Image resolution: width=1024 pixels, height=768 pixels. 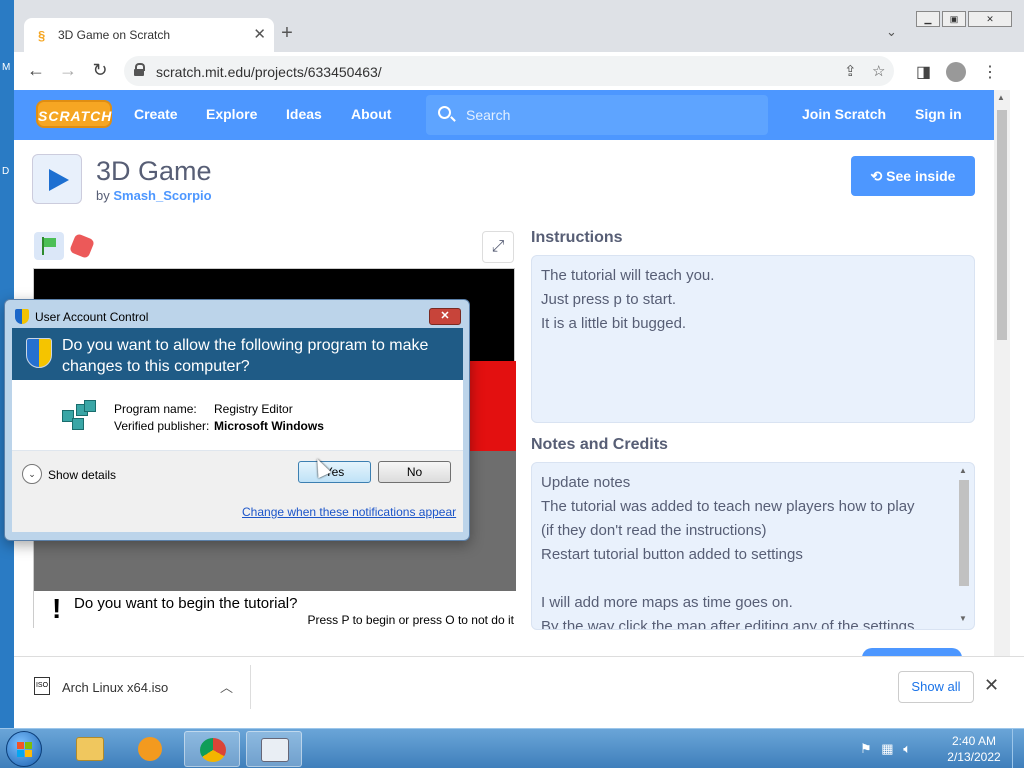 I want to click on show-all-button: Show all, so click(x=936, y=687).